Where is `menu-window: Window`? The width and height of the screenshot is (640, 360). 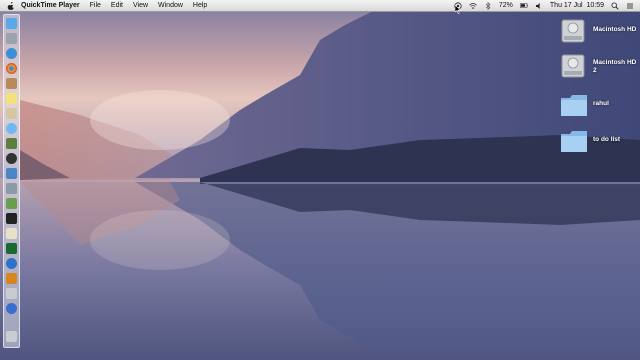
menu-window: Window is located at coordinates (170, 5).